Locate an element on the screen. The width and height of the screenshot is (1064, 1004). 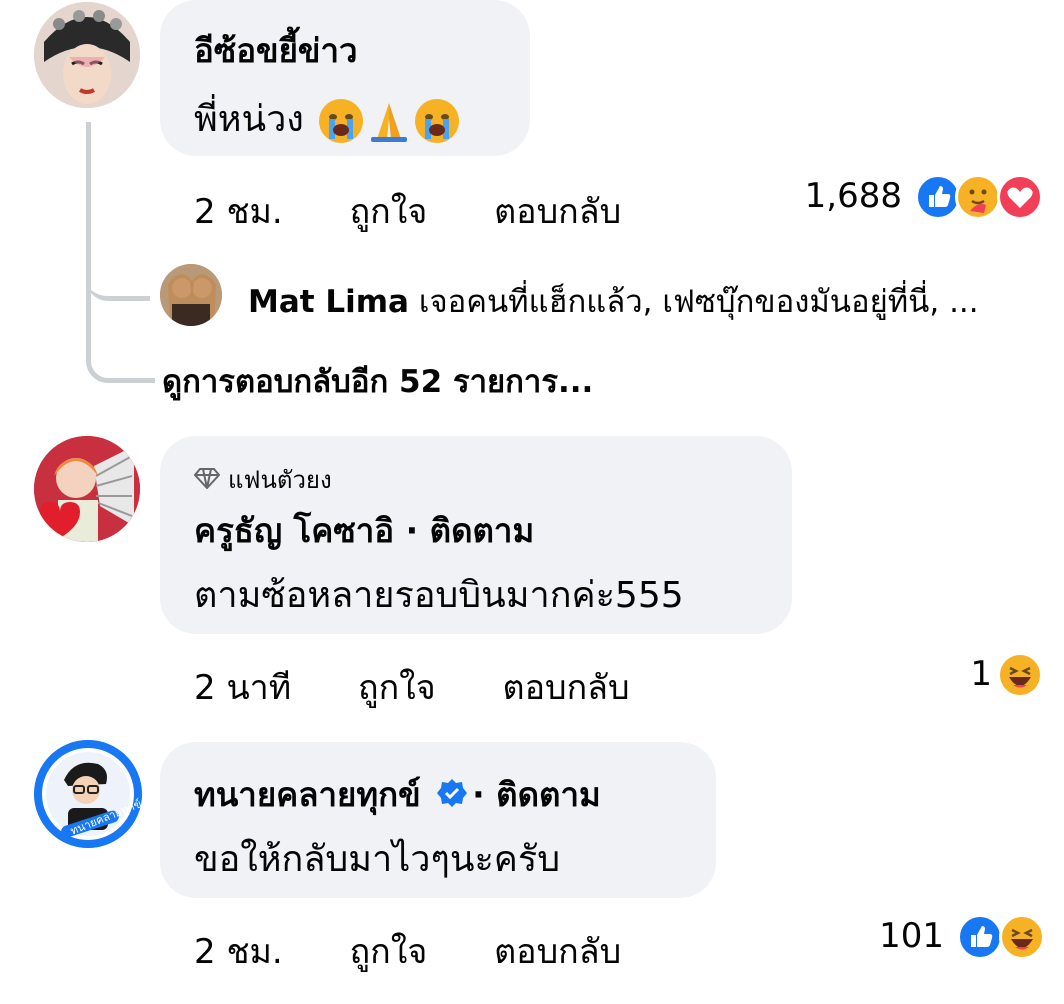
reply-avatar is located at coordinates (191, 295).